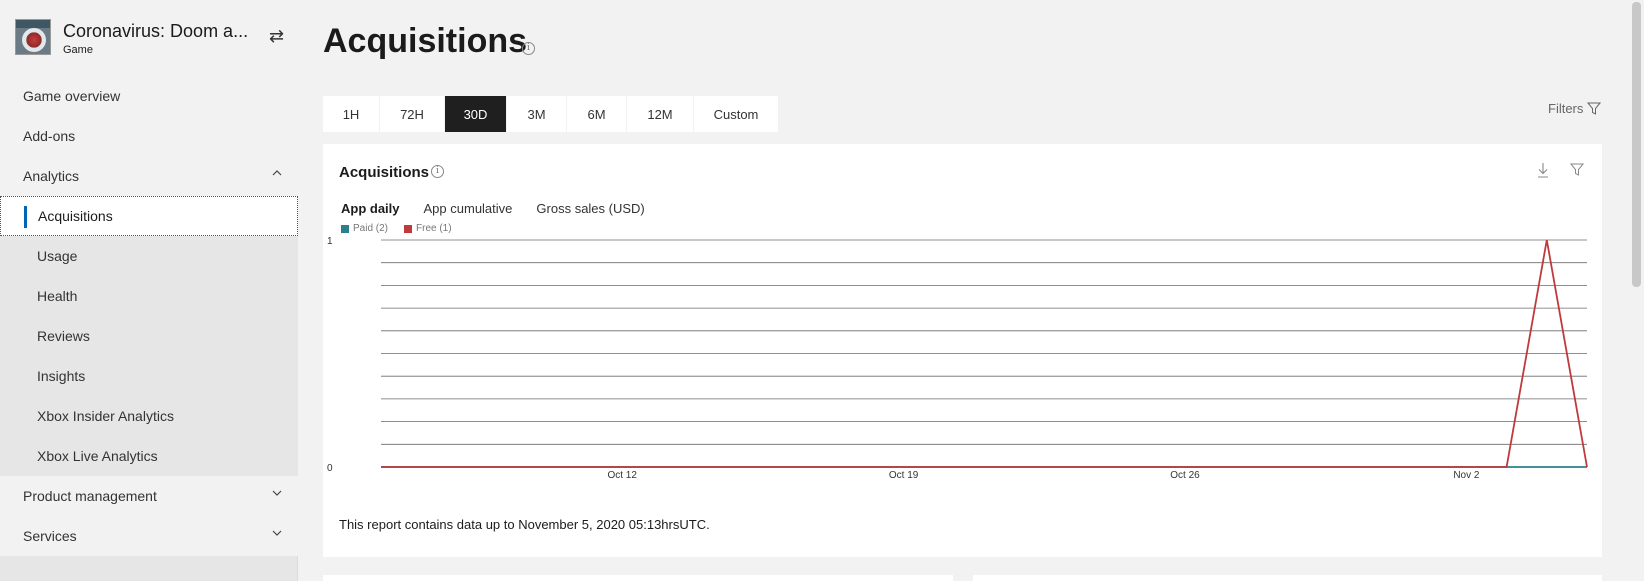 This screenshot has height=581, width=1644. I want to click on scrollbar-thumb, so click(1636, 144).